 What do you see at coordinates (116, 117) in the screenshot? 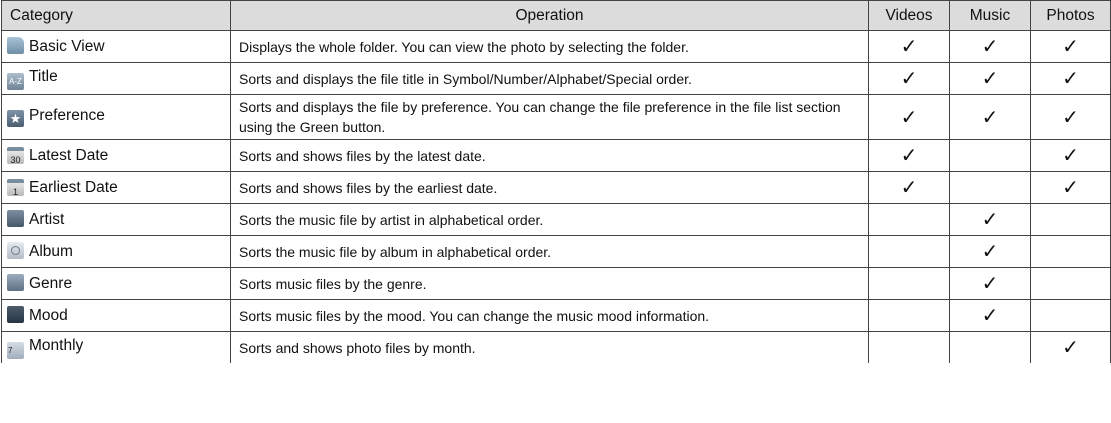
I see `category-cell: ★ Preference` at bounding box center [116, 117].